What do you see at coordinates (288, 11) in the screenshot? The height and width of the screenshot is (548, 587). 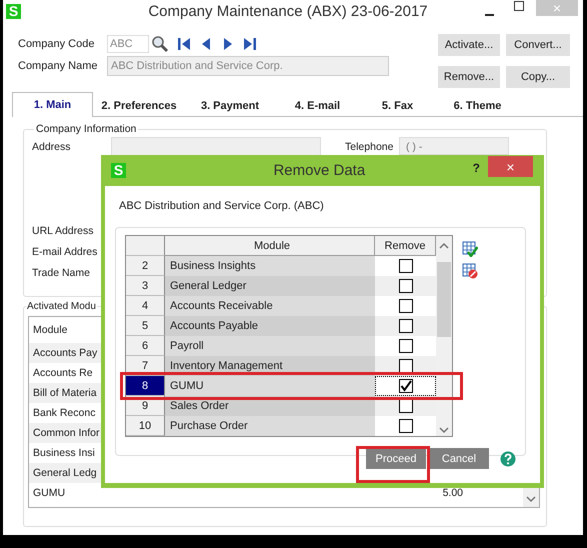 I see `window-title: Company Maintenance (ABX) 23-06-2017` at bounding box center [288, 11].